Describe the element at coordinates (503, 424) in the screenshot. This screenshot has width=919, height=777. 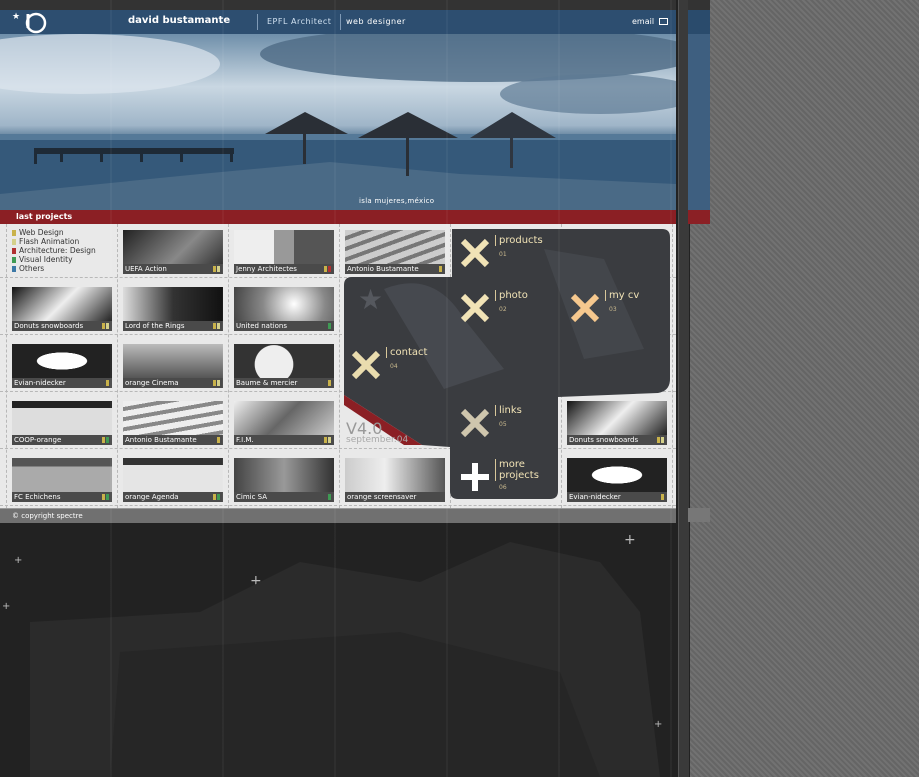
I see `nav-number: 05` at that location.